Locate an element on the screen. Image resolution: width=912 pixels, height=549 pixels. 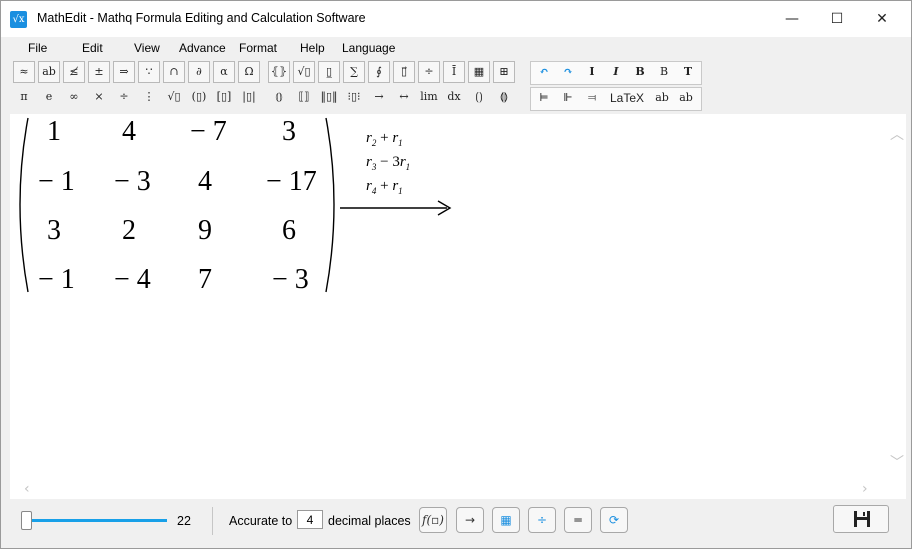
menu-edit: Edit is located at coordinates (92, 48).